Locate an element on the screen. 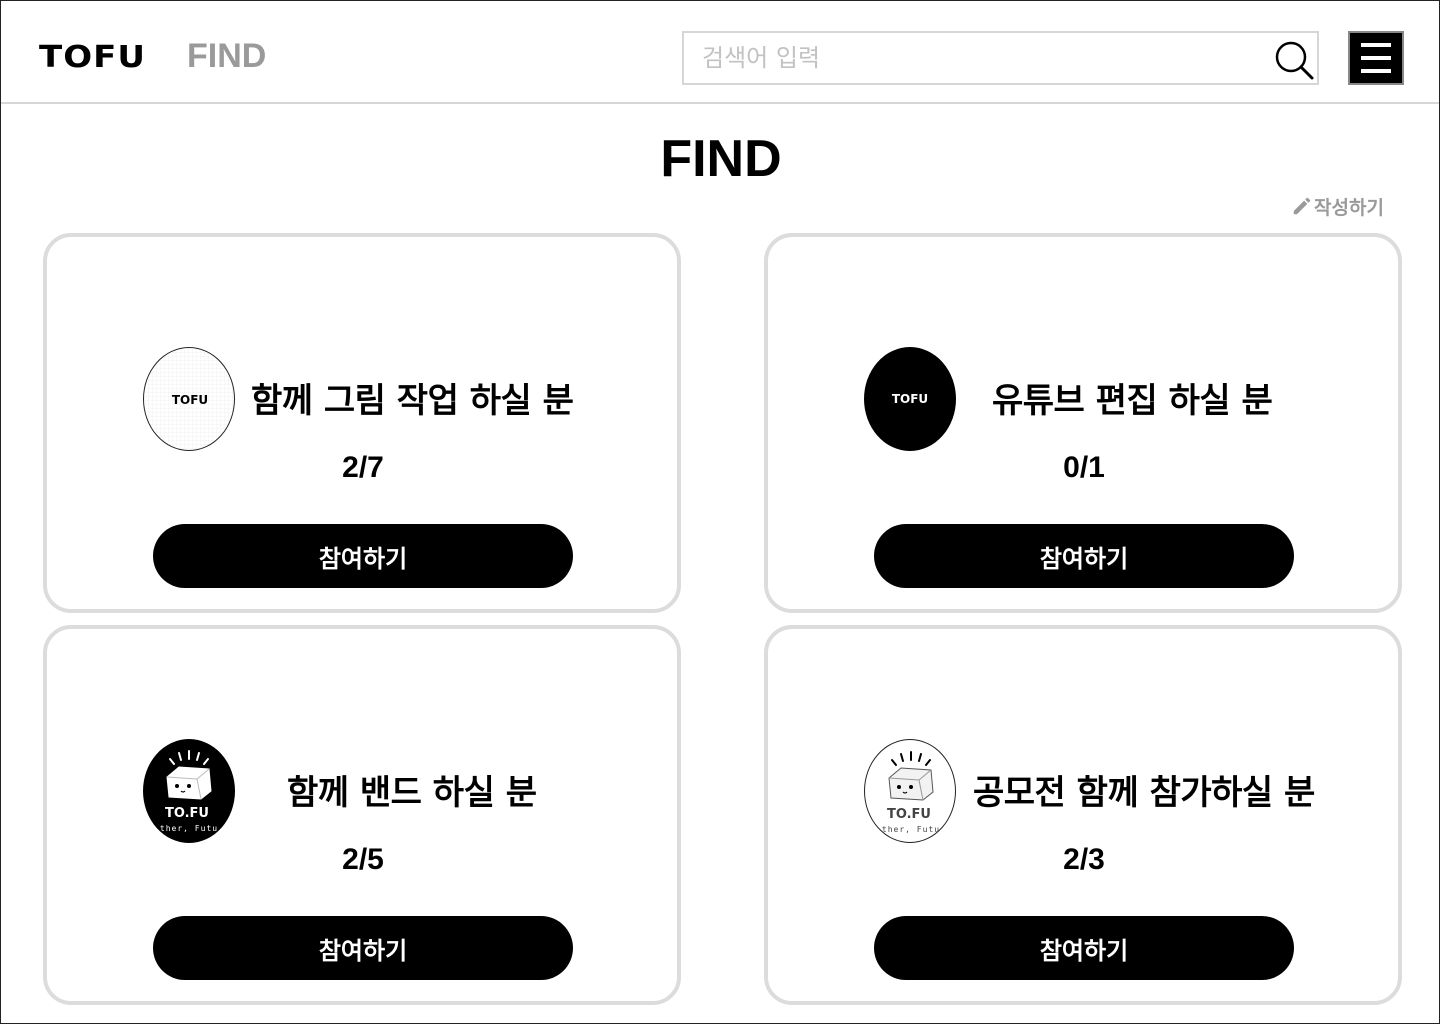 This screenshot has height=1024, width=1440. card-title: 공모전 함께 참가하실 분 is located at coordinates (1144, 793).